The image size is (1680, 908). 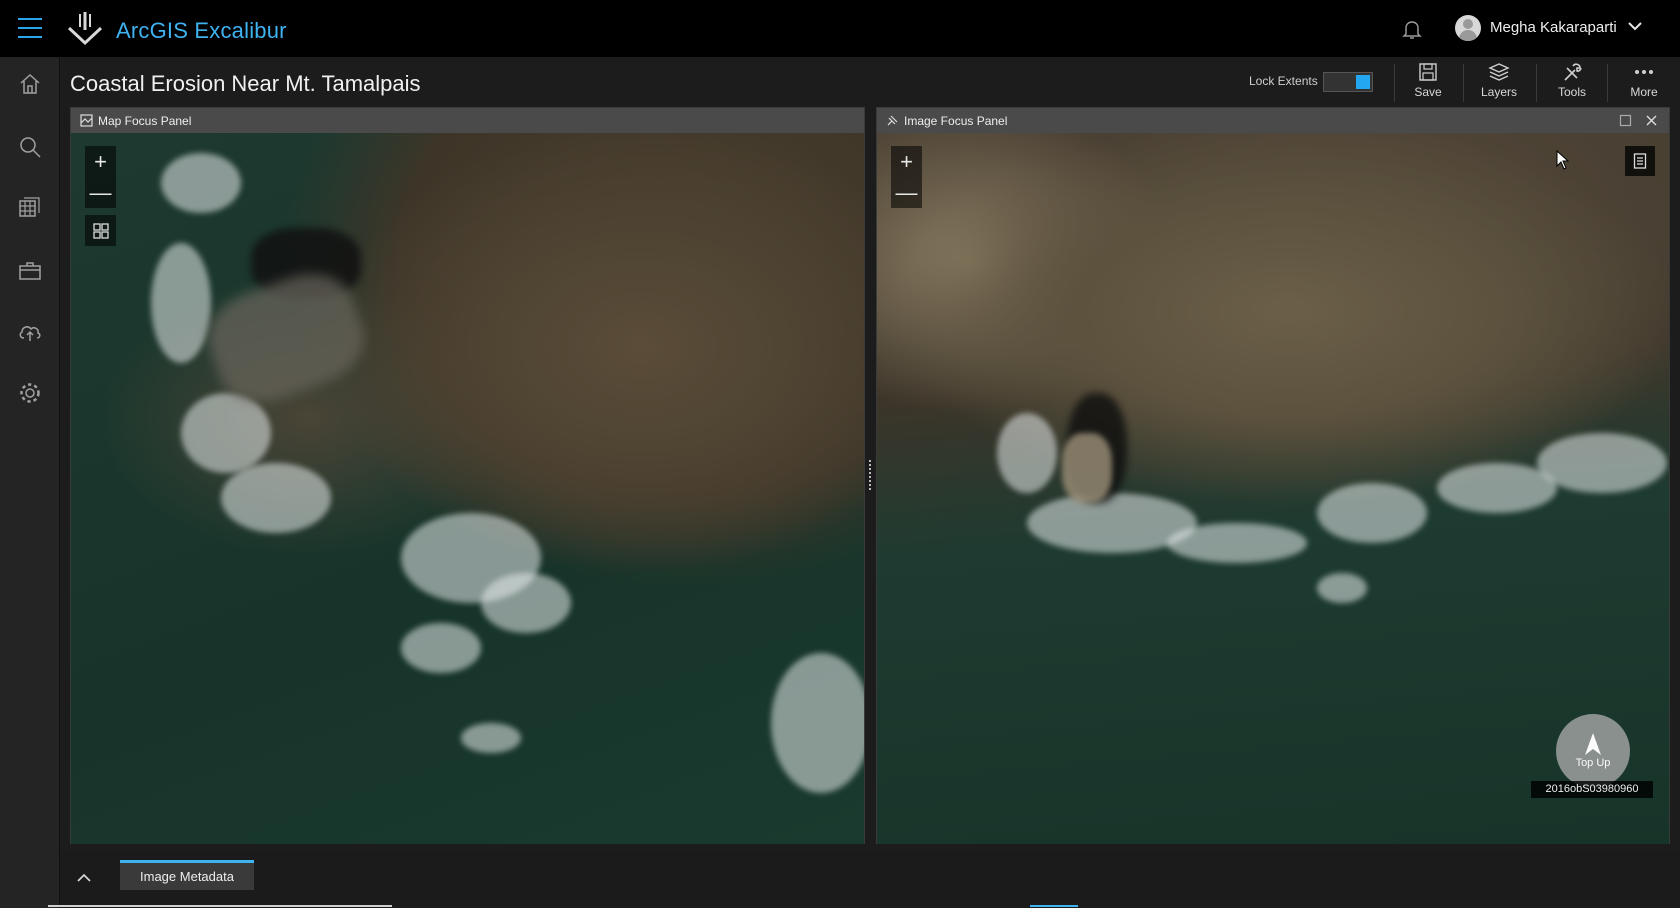 I want to click on image-panel-header: Image Focus Panel, so click(x=1273, y=120).